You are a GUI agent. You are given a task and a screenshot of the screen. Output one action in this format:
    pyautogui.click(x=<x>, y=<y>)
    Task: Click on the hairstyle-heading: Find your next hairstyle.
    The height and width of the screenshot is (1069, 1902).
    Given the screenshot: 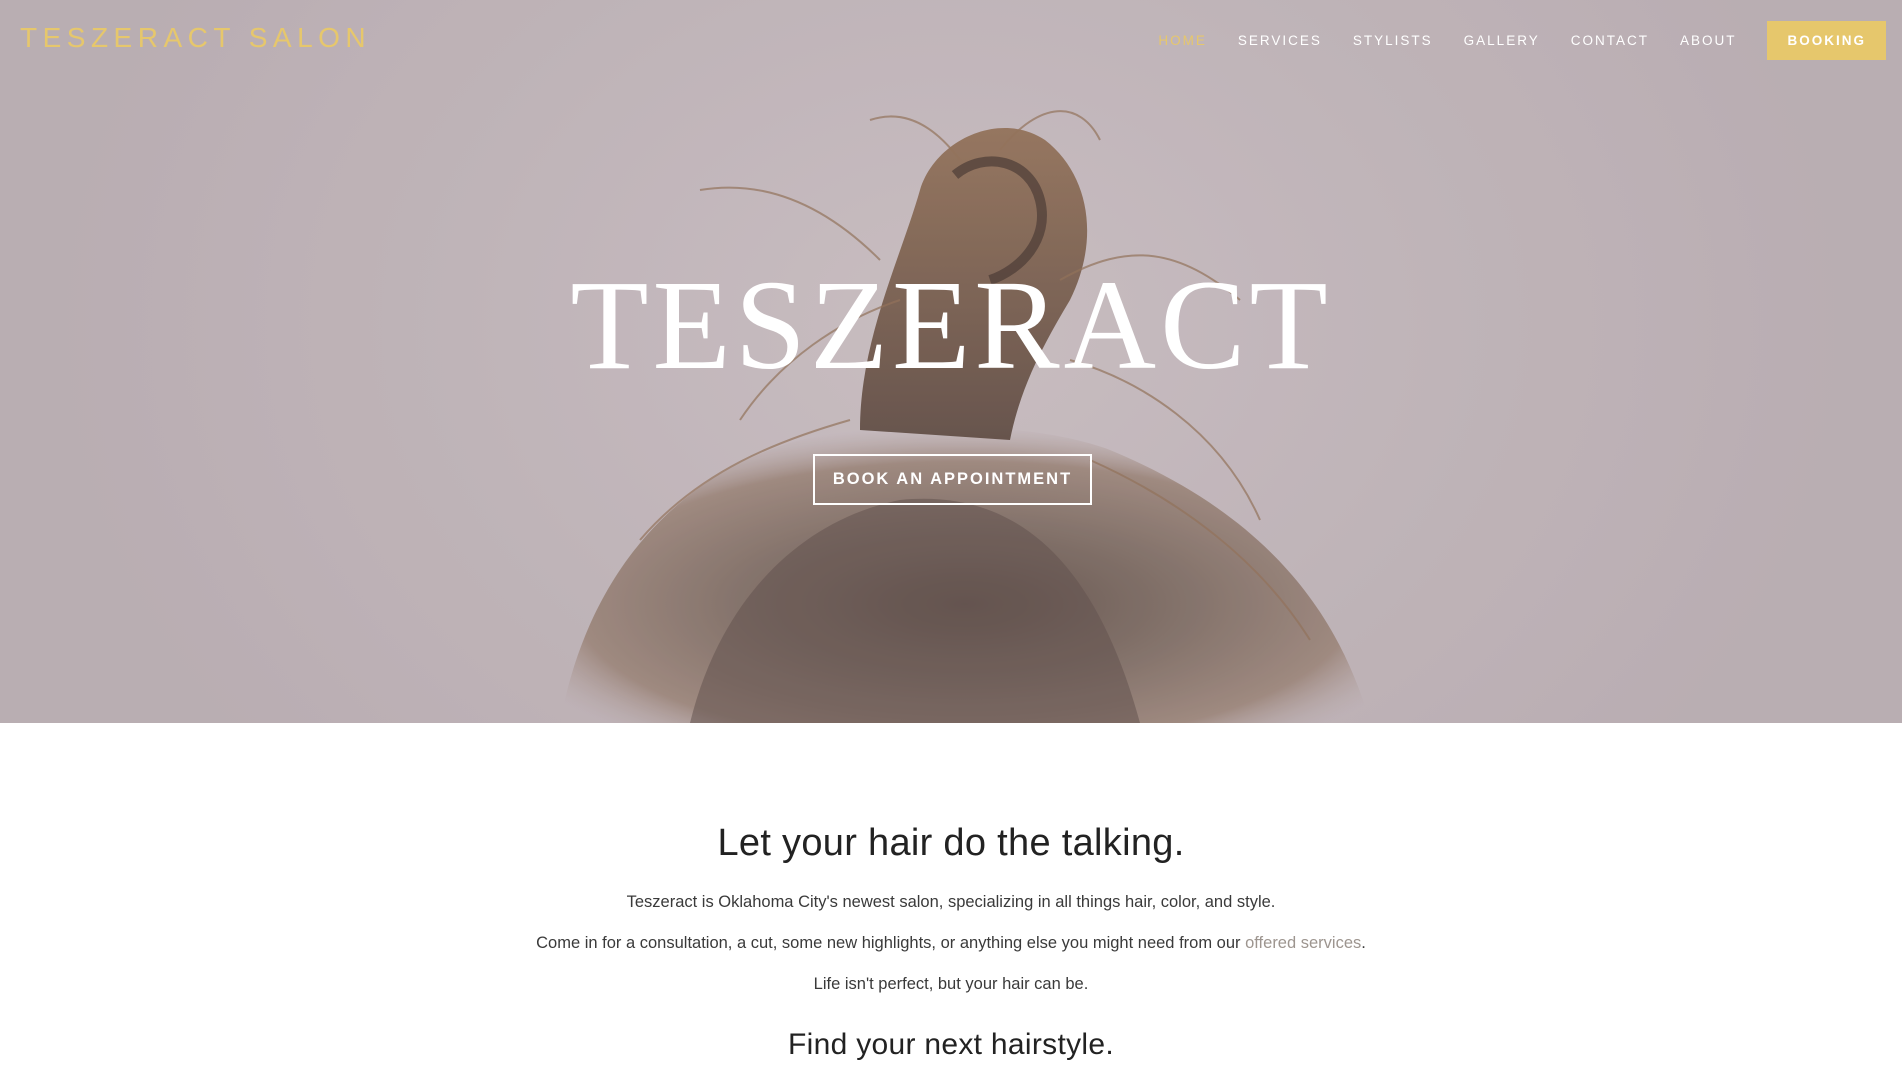 What is the action you would take?
    pyautogui.click(x=951, y=1044)
    